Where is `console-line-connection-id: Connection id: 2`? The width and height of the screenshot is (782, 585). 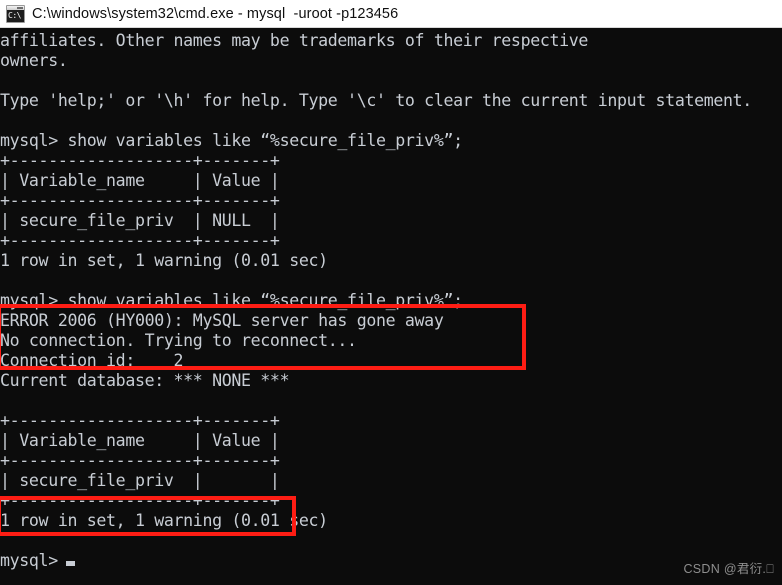 console-line-connection-id: Connection id: 2 is located at coordinates (92, 360).